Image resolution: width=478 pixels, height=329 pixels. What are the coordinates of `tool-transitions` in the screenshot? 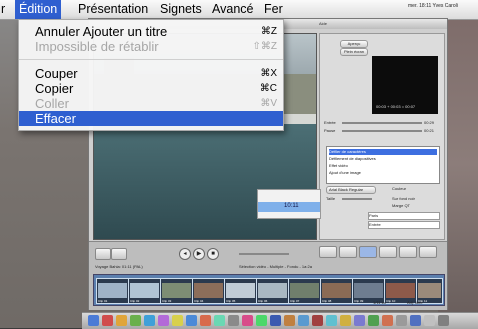 It's located at (388, 252).